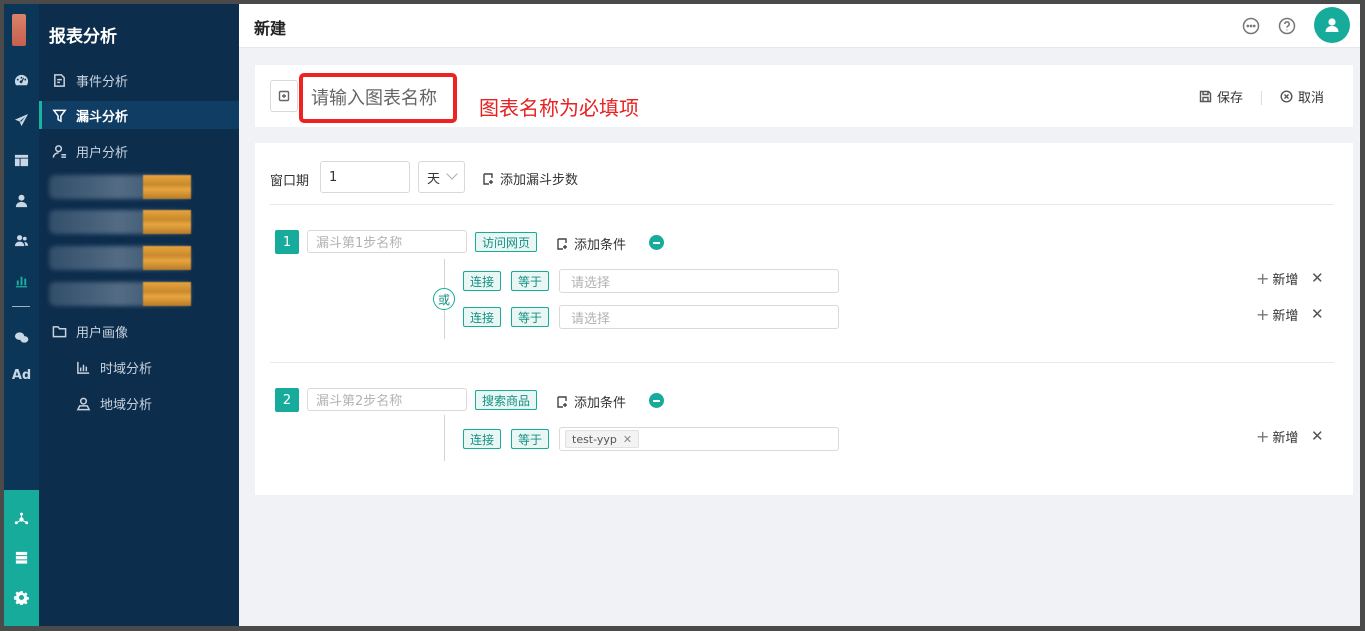 This screenshot has width=1365, height=631. I want to click on cancel-button: 取消, so click(1302, 96).